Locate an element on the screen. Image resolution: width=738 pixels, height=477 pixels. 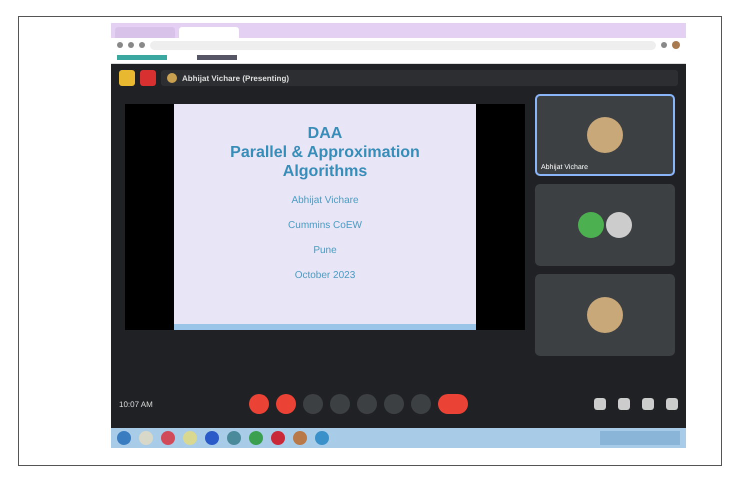
profile-avatar is located at coordinates (676, 45).